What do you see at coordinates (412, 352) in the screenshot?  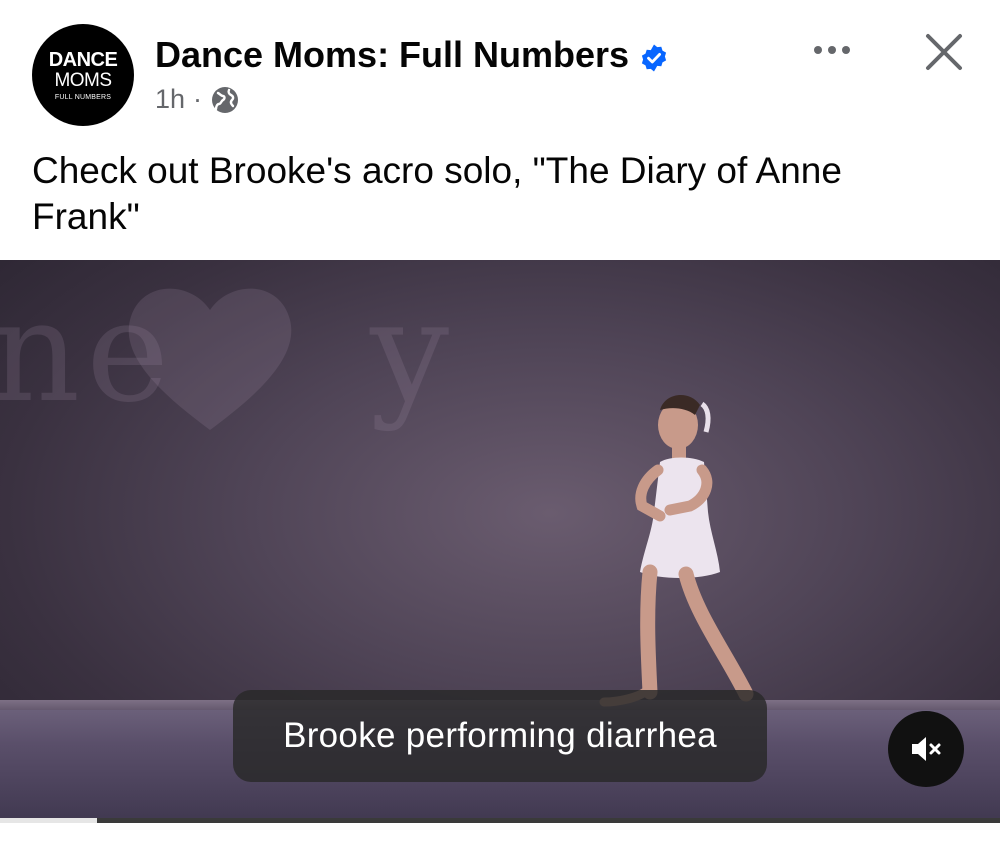 I see `svg-text: y` at bounding box center [412, 352].